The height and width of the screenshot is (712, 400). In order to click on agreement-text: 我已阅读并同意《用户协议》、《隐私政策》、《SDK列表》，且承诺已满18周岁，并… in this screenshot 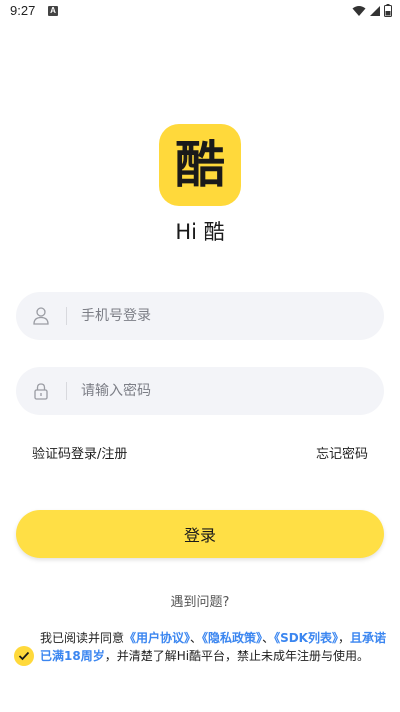, I will do `click(214, 648)`.